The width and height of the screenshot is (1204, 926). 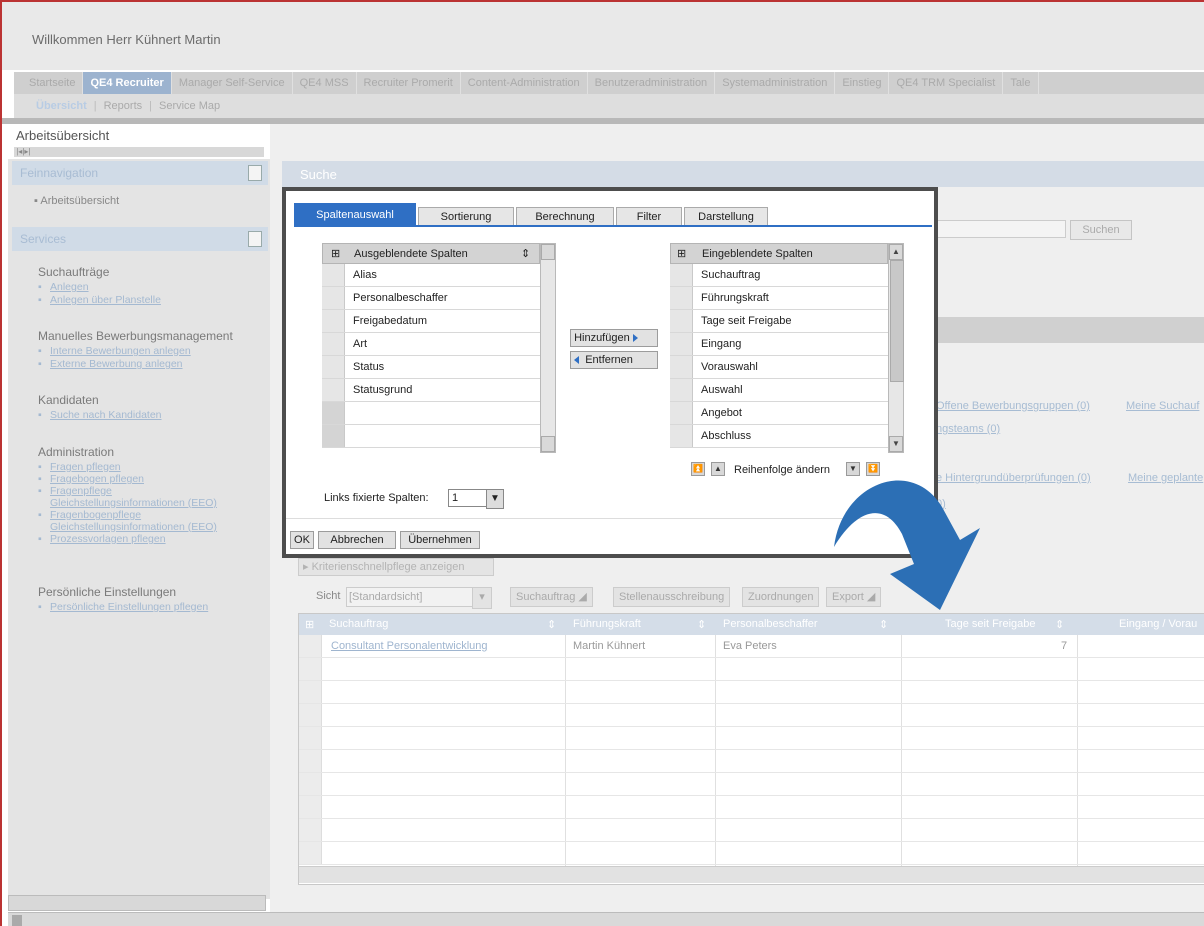 I want to click on cell-suchauftrag: Consultant Personalentwicklung, so click(x=409, y=646).